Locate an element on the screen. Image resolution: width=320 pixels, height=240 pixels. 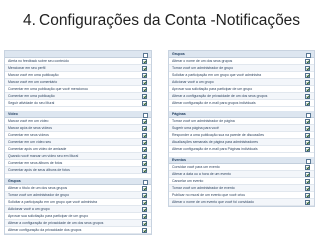
notification-label: Cancelar um evento is located at coordinates (188, 181).